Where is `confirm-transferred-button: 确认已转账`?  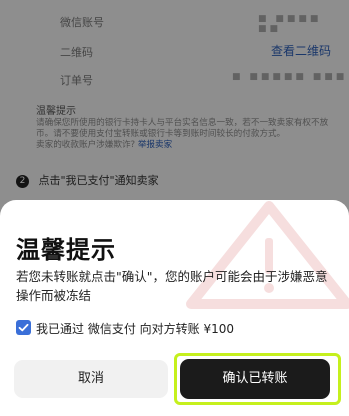 confirm-transferred-button: 确认已转账 is located at coordinates (255, 379).